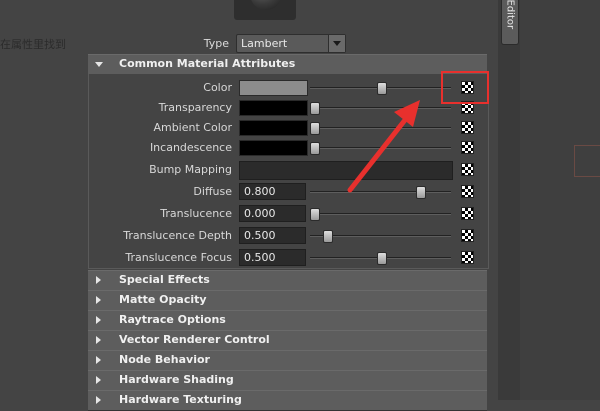  I want to click on editor-side-tab: Editor, so click(510, 22).